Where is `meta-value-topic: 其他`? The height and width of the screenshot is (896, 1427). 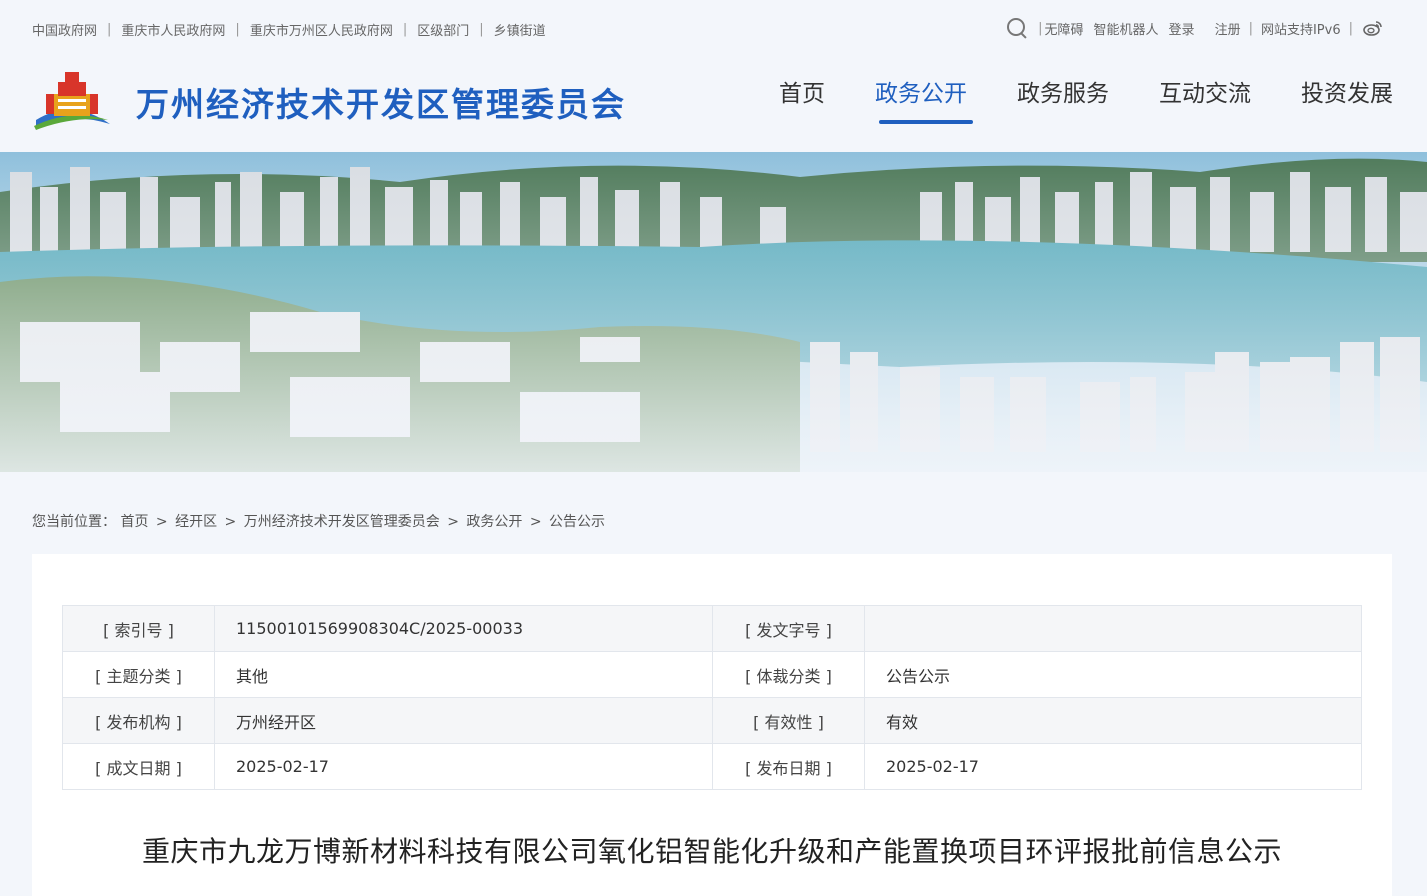 meta-value-topic: 其他 is located at coordinates (463, 674).